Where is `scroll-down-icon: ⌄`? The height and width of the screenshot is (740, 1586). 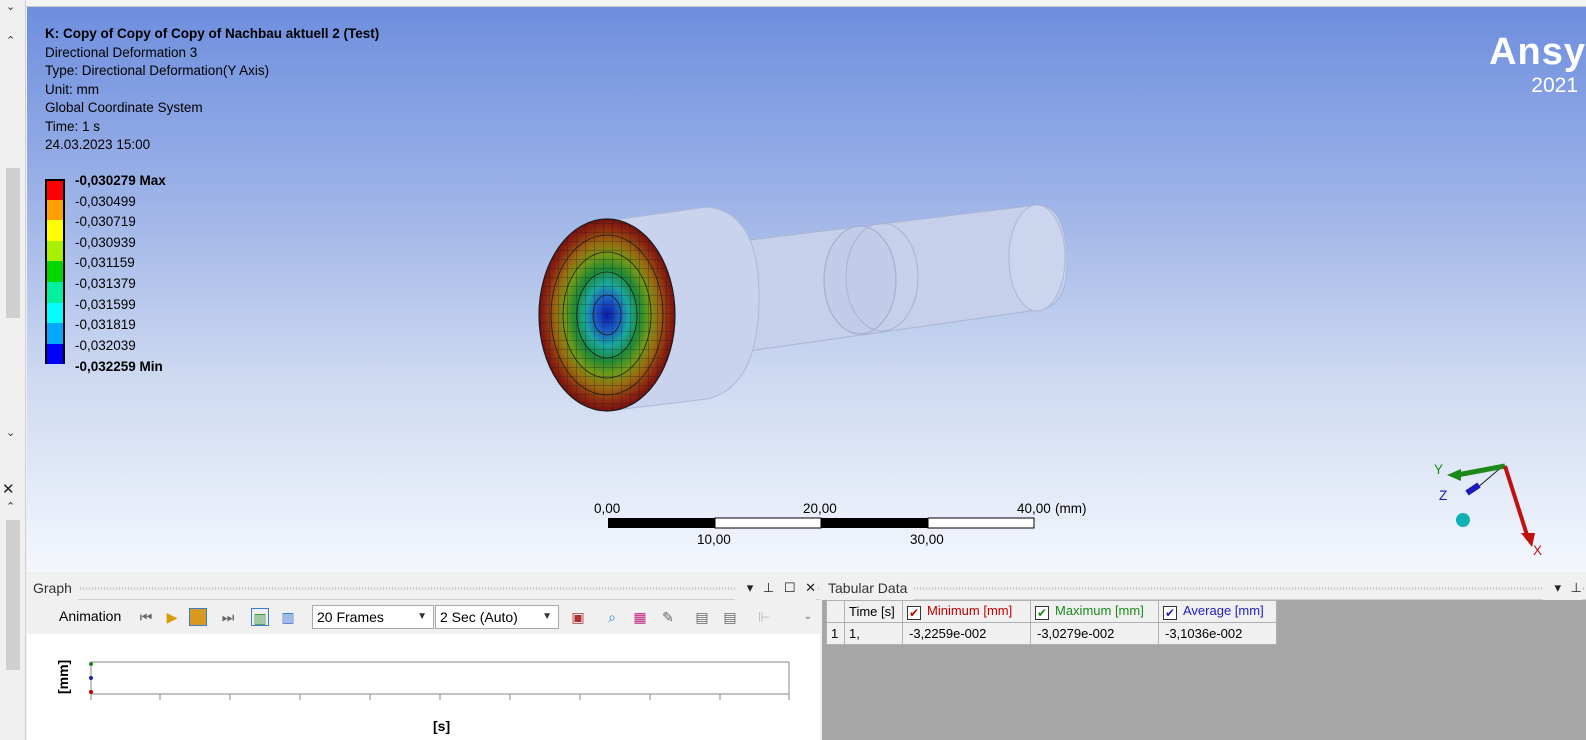
scroll-down-icon: ⌄ is located at coordinates (10, 432).